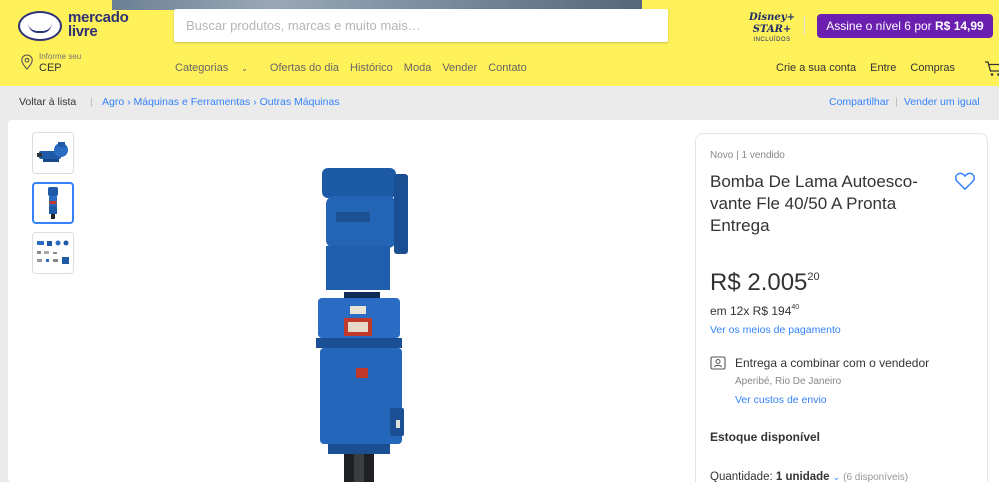  What do you see at coordinates (507, 70) in the screenshot?
I see `nav-contato: Contato` at bounding box center [507, 70].